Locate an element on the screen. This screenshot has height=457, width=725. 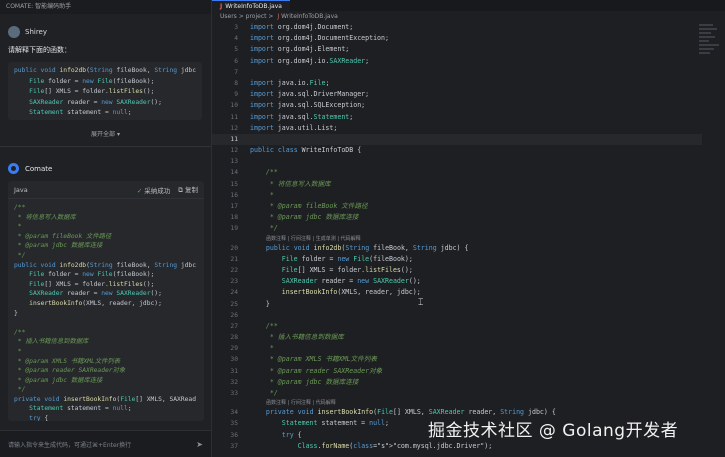
answer-code-line: * @param XMLS 书籍XML文件列表 is located at coordinates (67, 361).